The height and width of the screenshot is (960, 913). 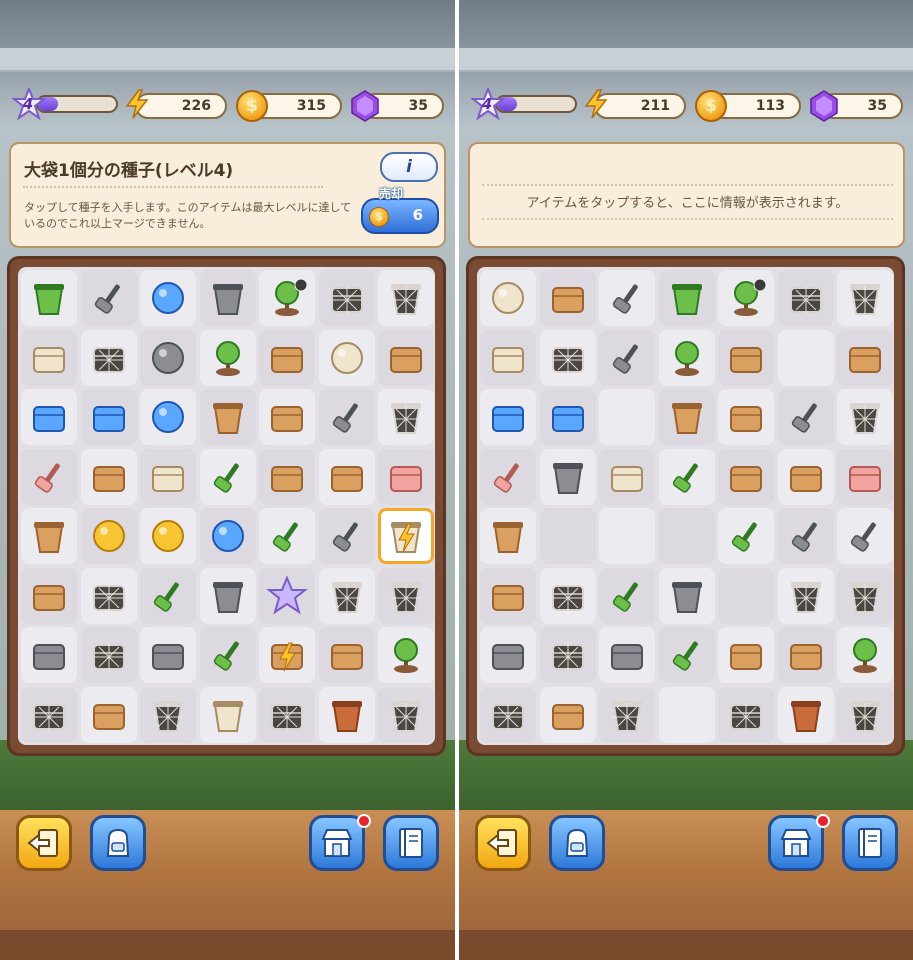 What do you see at coordinates (577, 843) in the screenshot?
I see `backpack-button` at bounding box center [577, 843].